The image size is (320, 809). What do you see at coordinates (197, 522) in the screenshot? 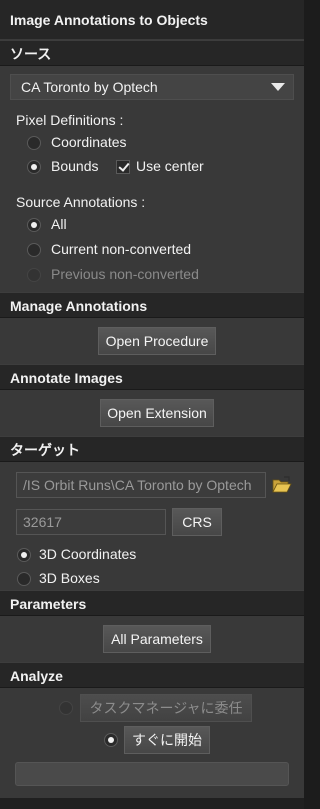
I see `crs-button: CRS` at bounding box center [197, 522].